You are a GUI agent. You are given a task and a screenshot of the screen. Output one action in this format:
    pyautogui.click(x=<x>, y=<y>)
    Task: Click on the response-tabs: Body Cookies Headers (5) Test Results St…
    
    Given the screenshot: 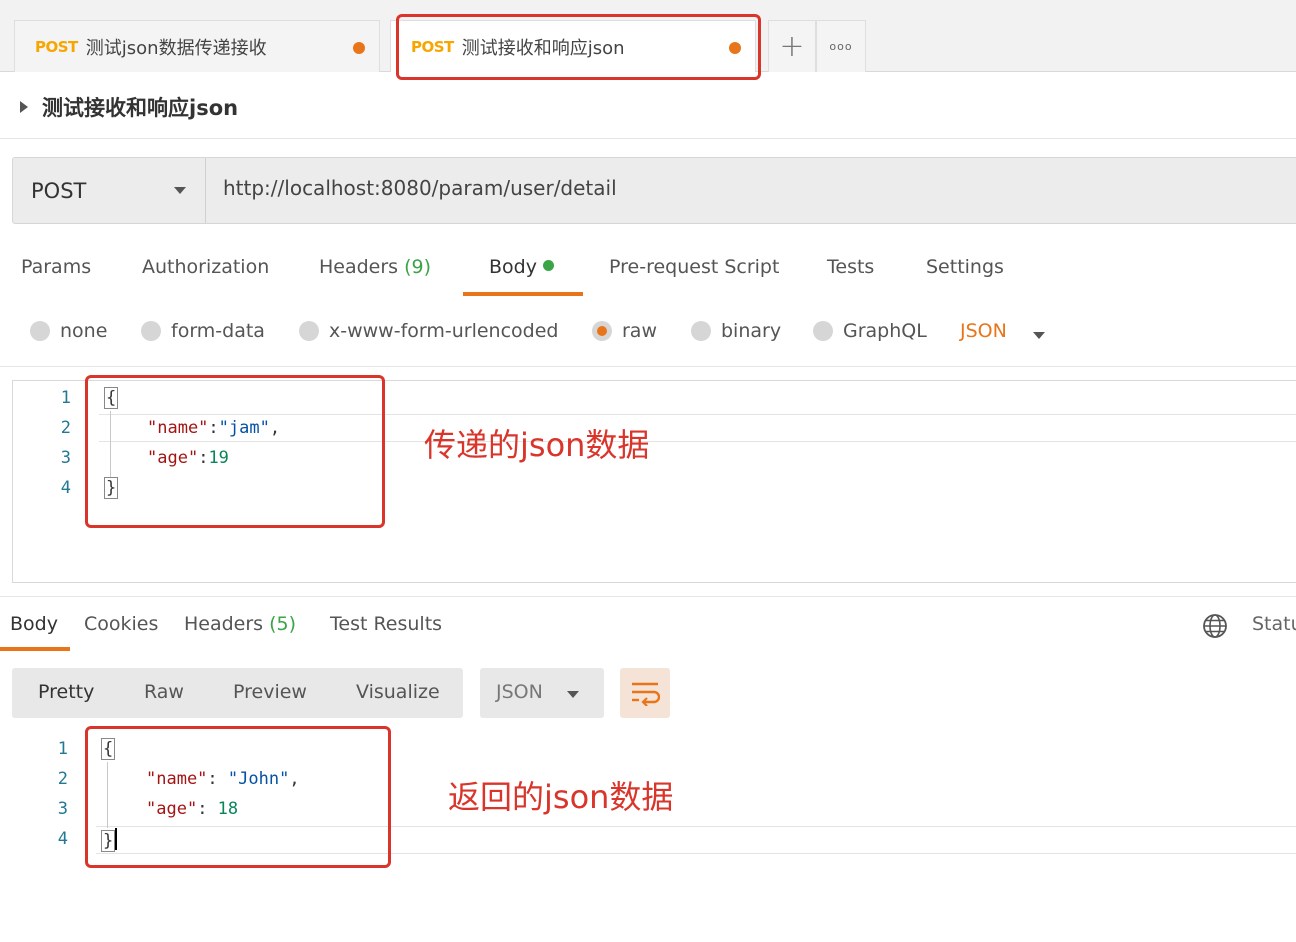 What is the action you would take?
    pyautogui.click(x=648, y=628)
    